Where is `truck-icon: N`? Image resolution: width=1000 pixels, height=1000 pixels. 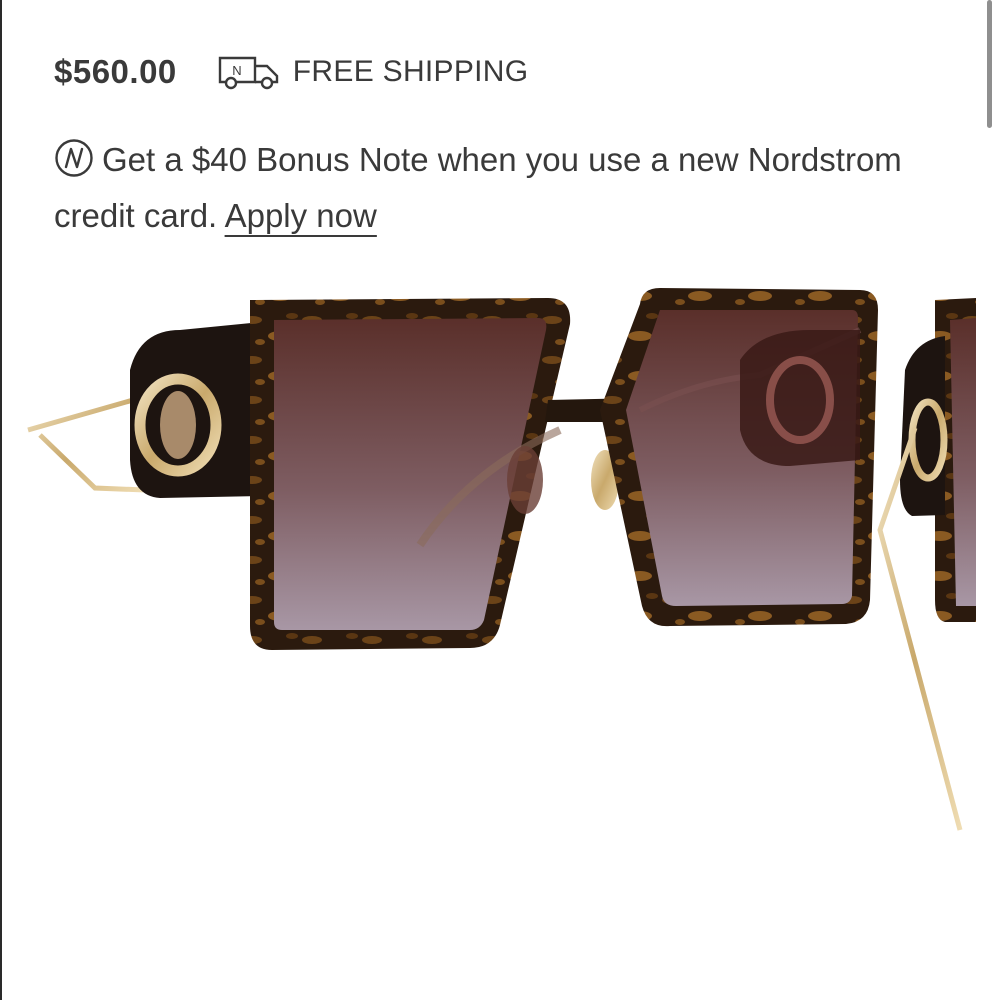 truck-icon: N is located at coordinates (249, 72).